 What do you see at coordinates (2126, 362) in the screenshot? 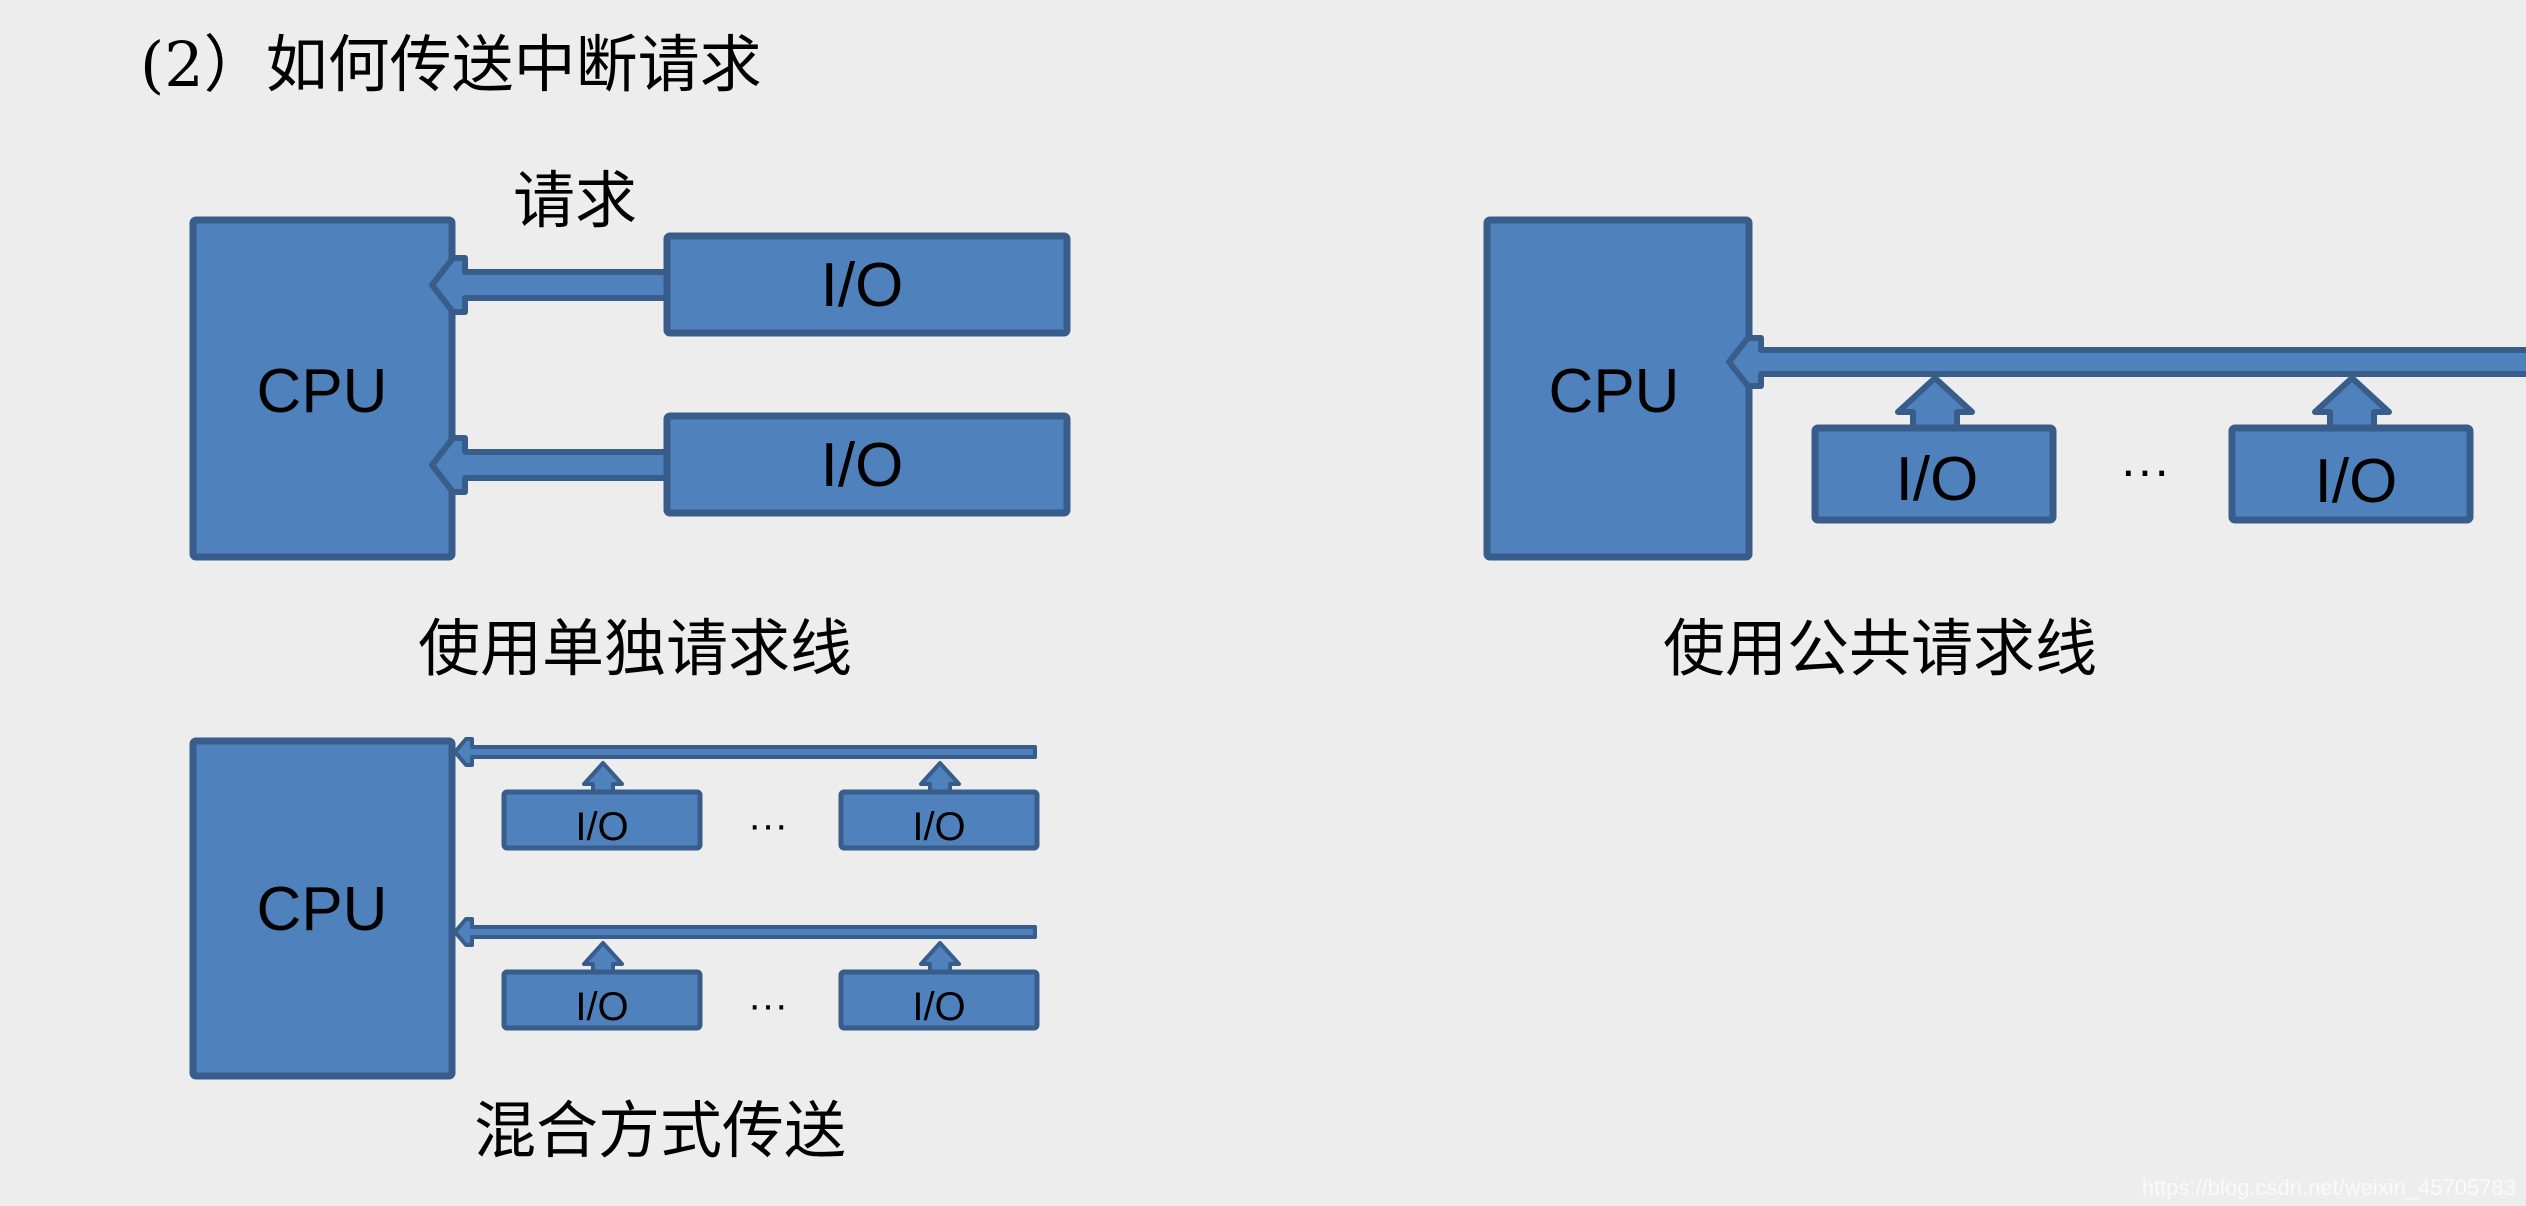
I see `shared-request-bus` at bounding box center [2126, 362].